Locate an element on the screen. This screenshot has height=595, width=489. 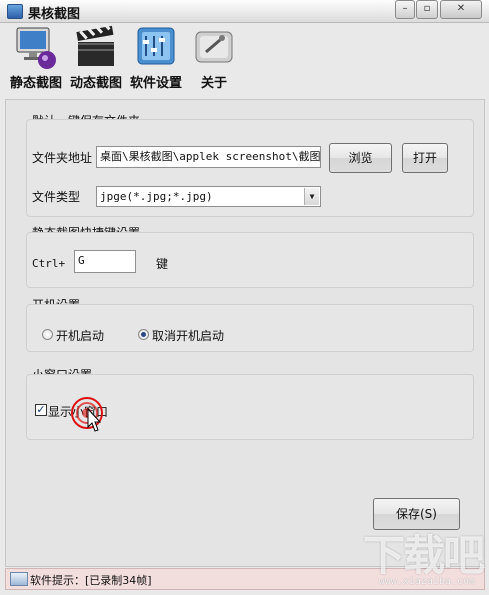
tool-about: 关于 is located at coordinates (214, 57).